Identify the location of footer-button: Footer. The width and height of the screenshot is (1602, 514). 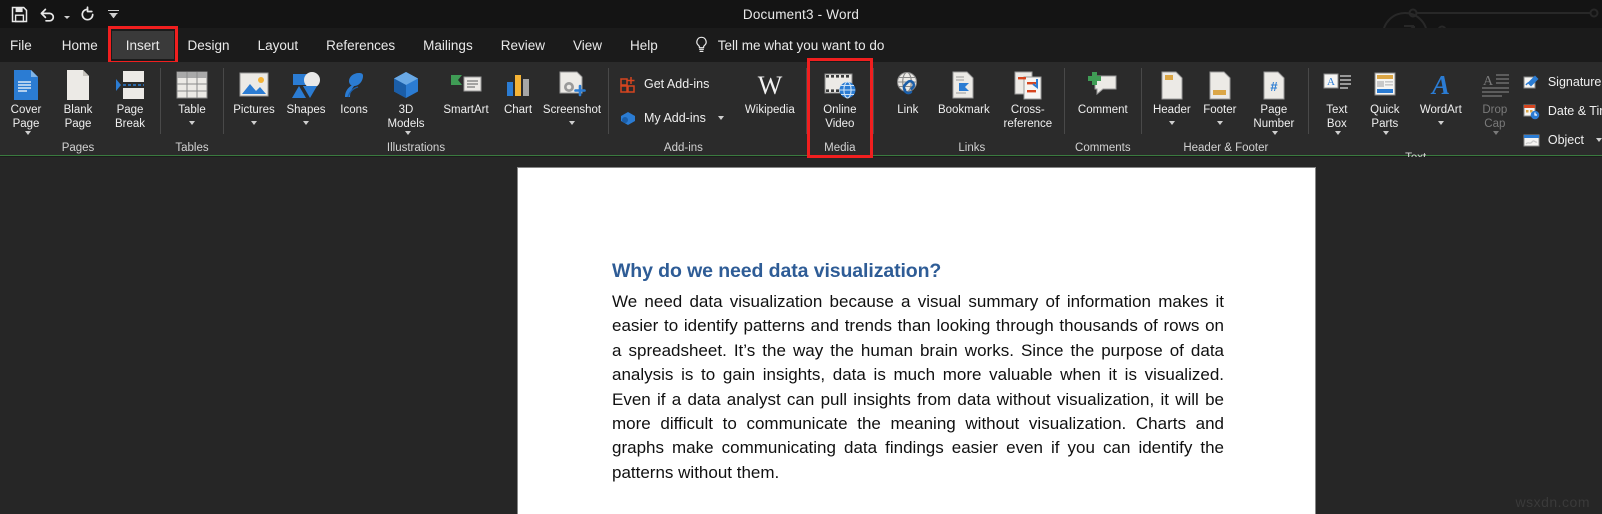
(1220, 100).